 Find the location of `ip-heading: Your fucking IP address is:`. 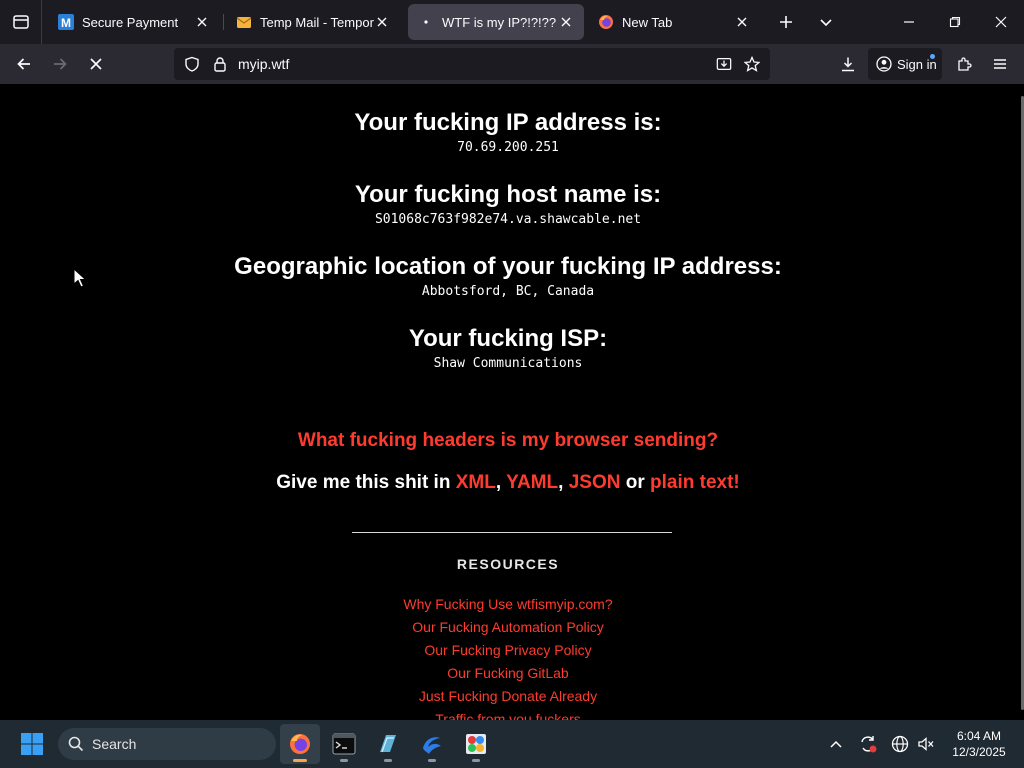

ip-heading: Your fucking IP address is: is located at coordinates (508, 122).